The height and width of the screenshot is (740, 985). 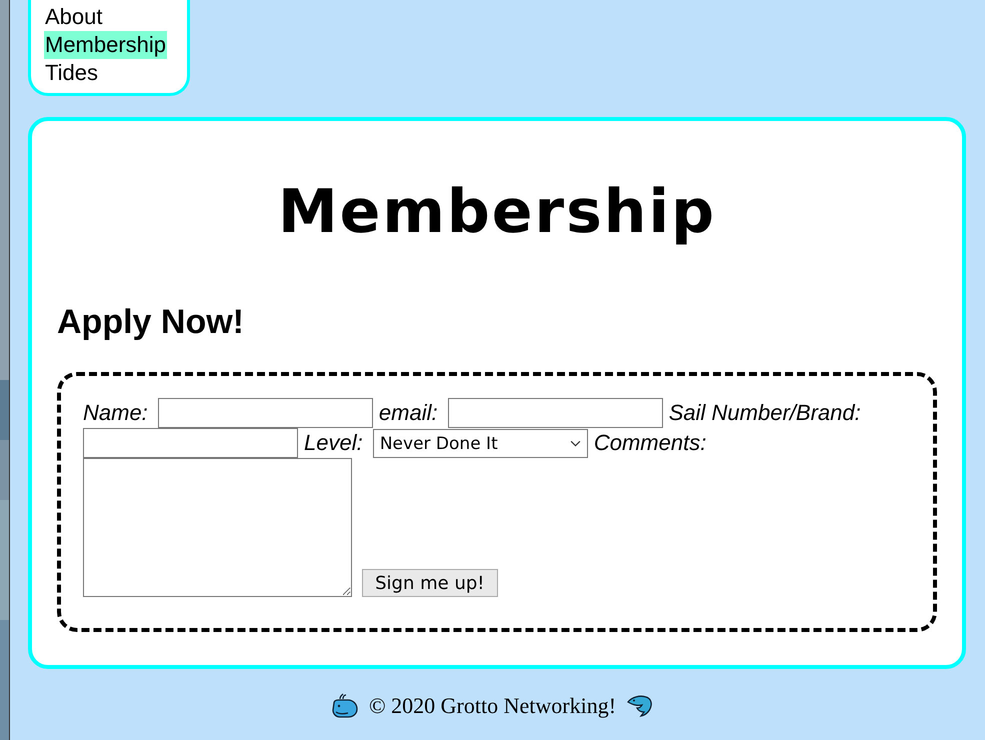 I want to click on field-label: Sail Number/Brand:, so click(x=764, y=412).